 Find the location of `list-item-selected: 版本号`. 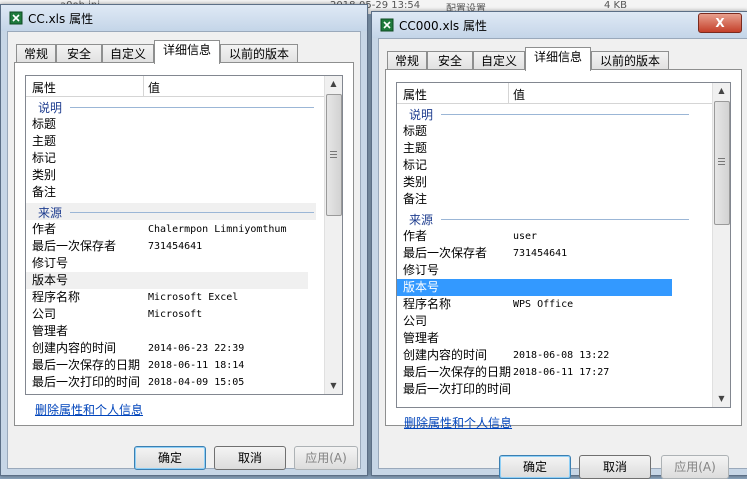

list-item-selected: 版本号 is located at coordinates (534, 287).